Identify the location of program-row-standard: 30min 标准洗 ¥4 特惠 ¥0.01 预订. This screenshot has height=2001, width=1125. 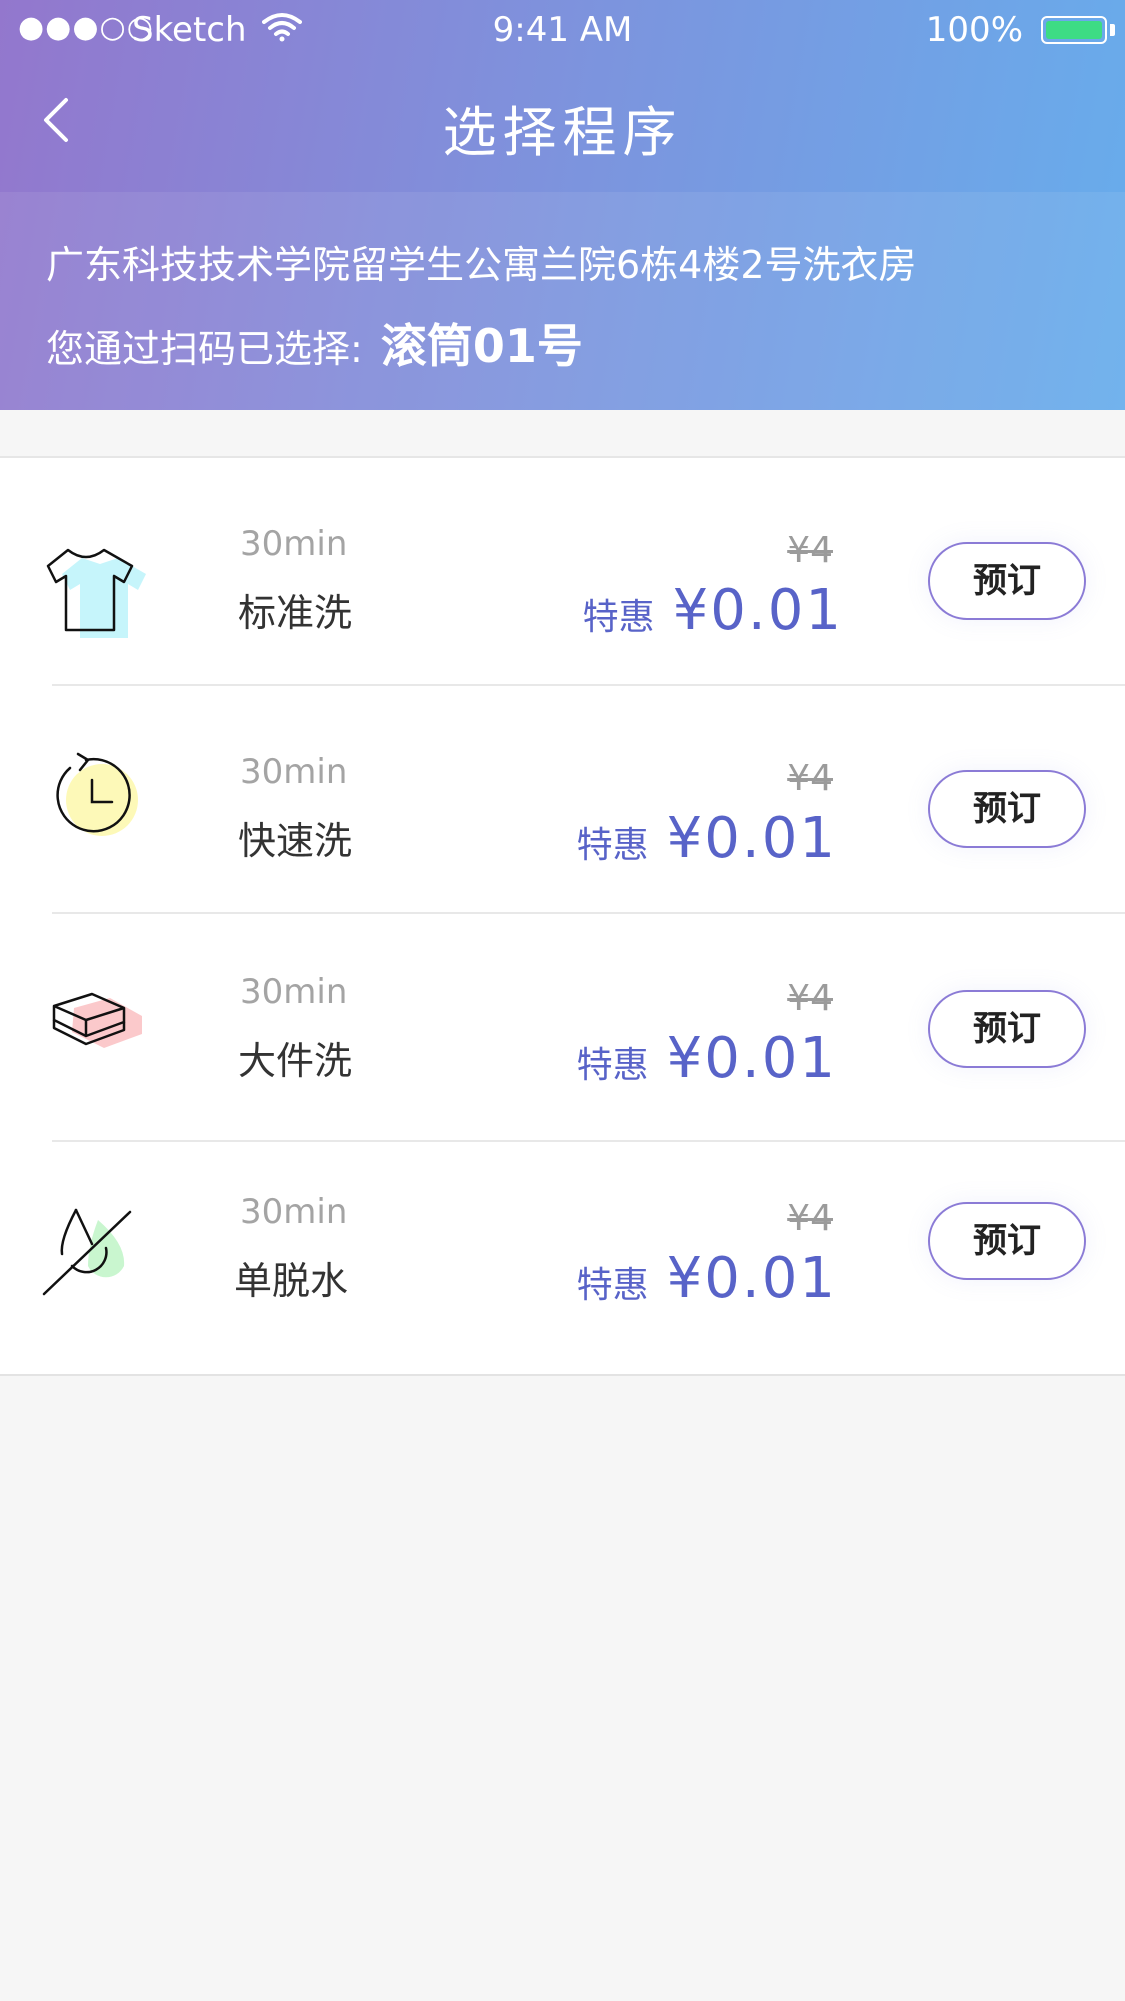
(562, 572).